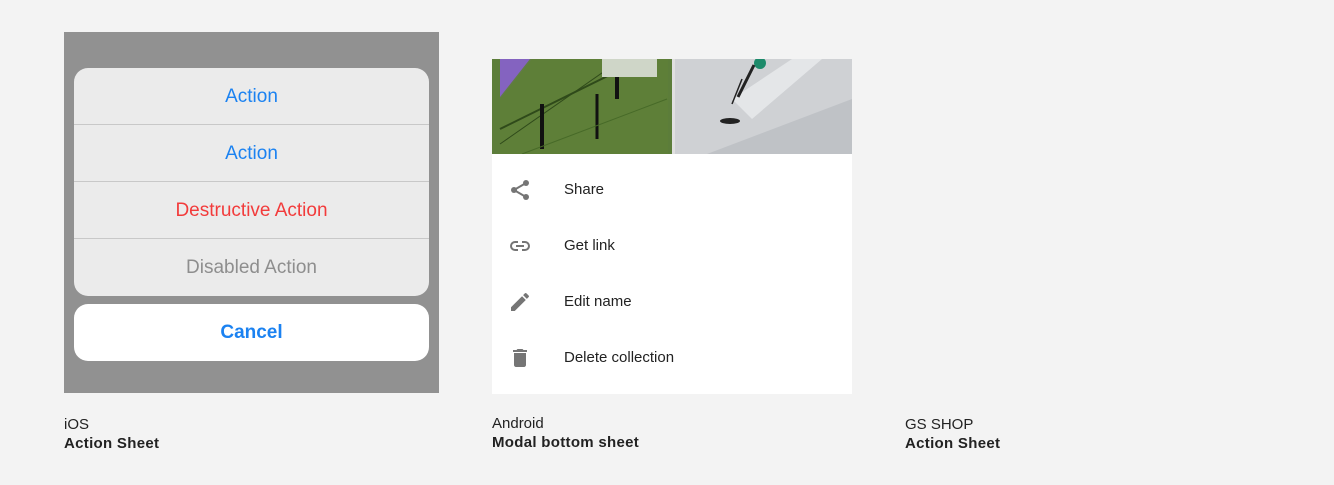 The width and height of the screenshot is (1334, 485). Describe the element at coordinates (251, 96) in the screenshot. I see `ios-action-button-1: Action` at that location.